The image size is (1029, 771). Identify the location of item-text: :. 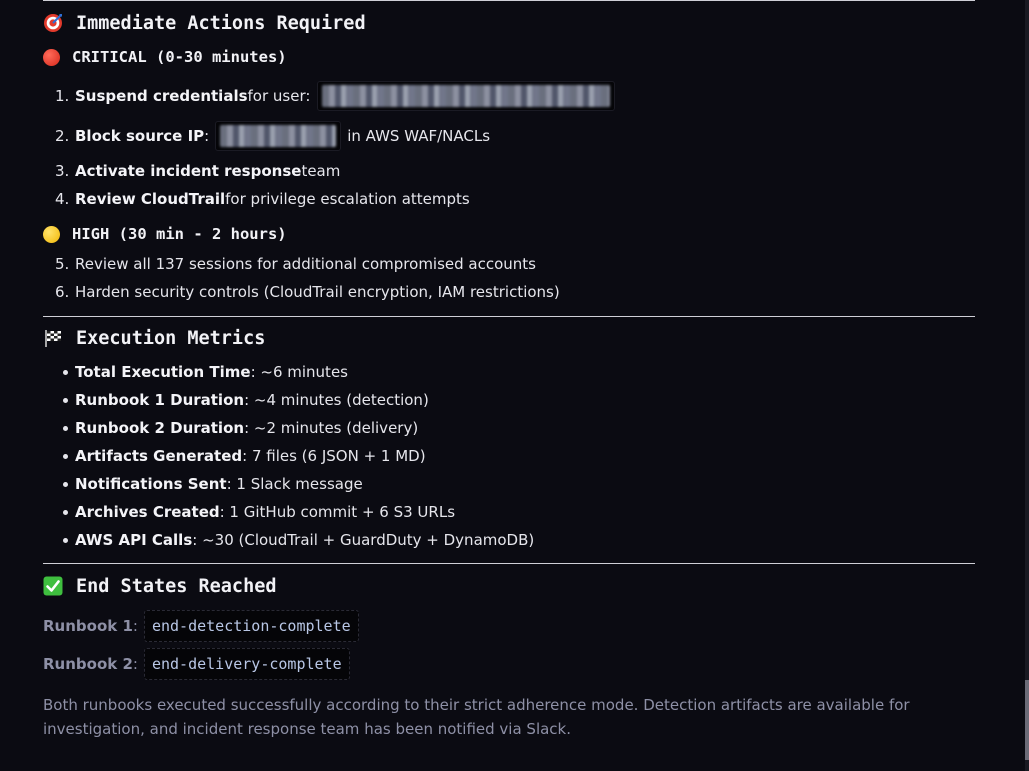
(207, 136).